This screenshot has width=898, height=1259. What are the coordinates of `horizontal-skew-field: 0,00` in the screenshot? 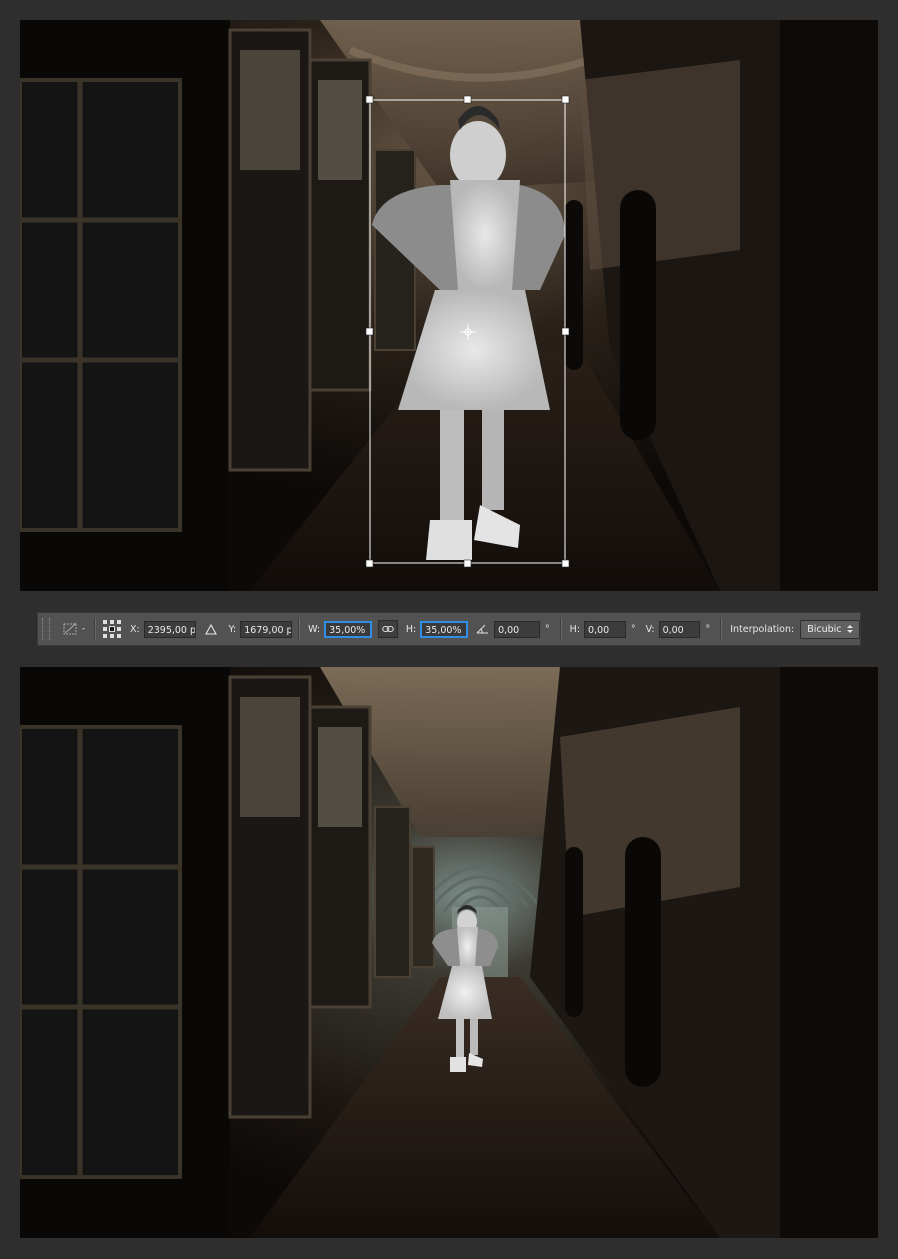 It's located at (605, 629).